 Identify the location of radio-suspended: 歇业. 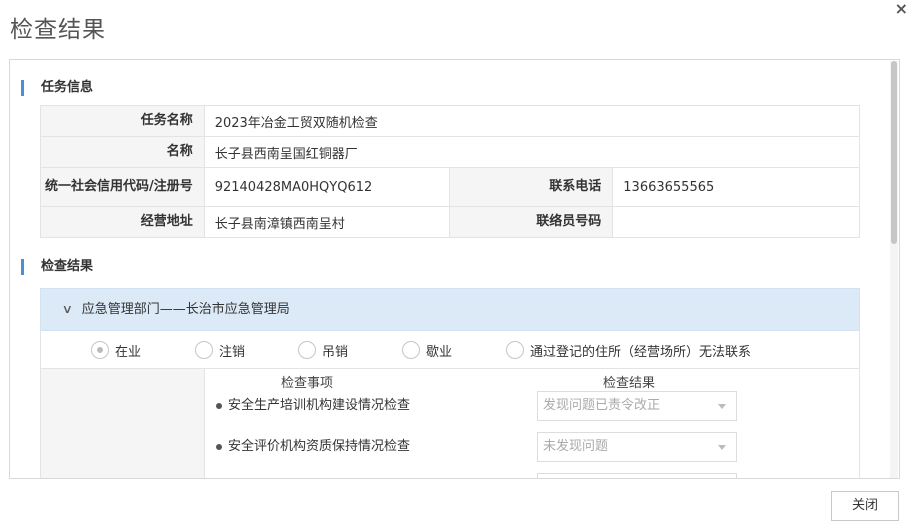
(427, 350).